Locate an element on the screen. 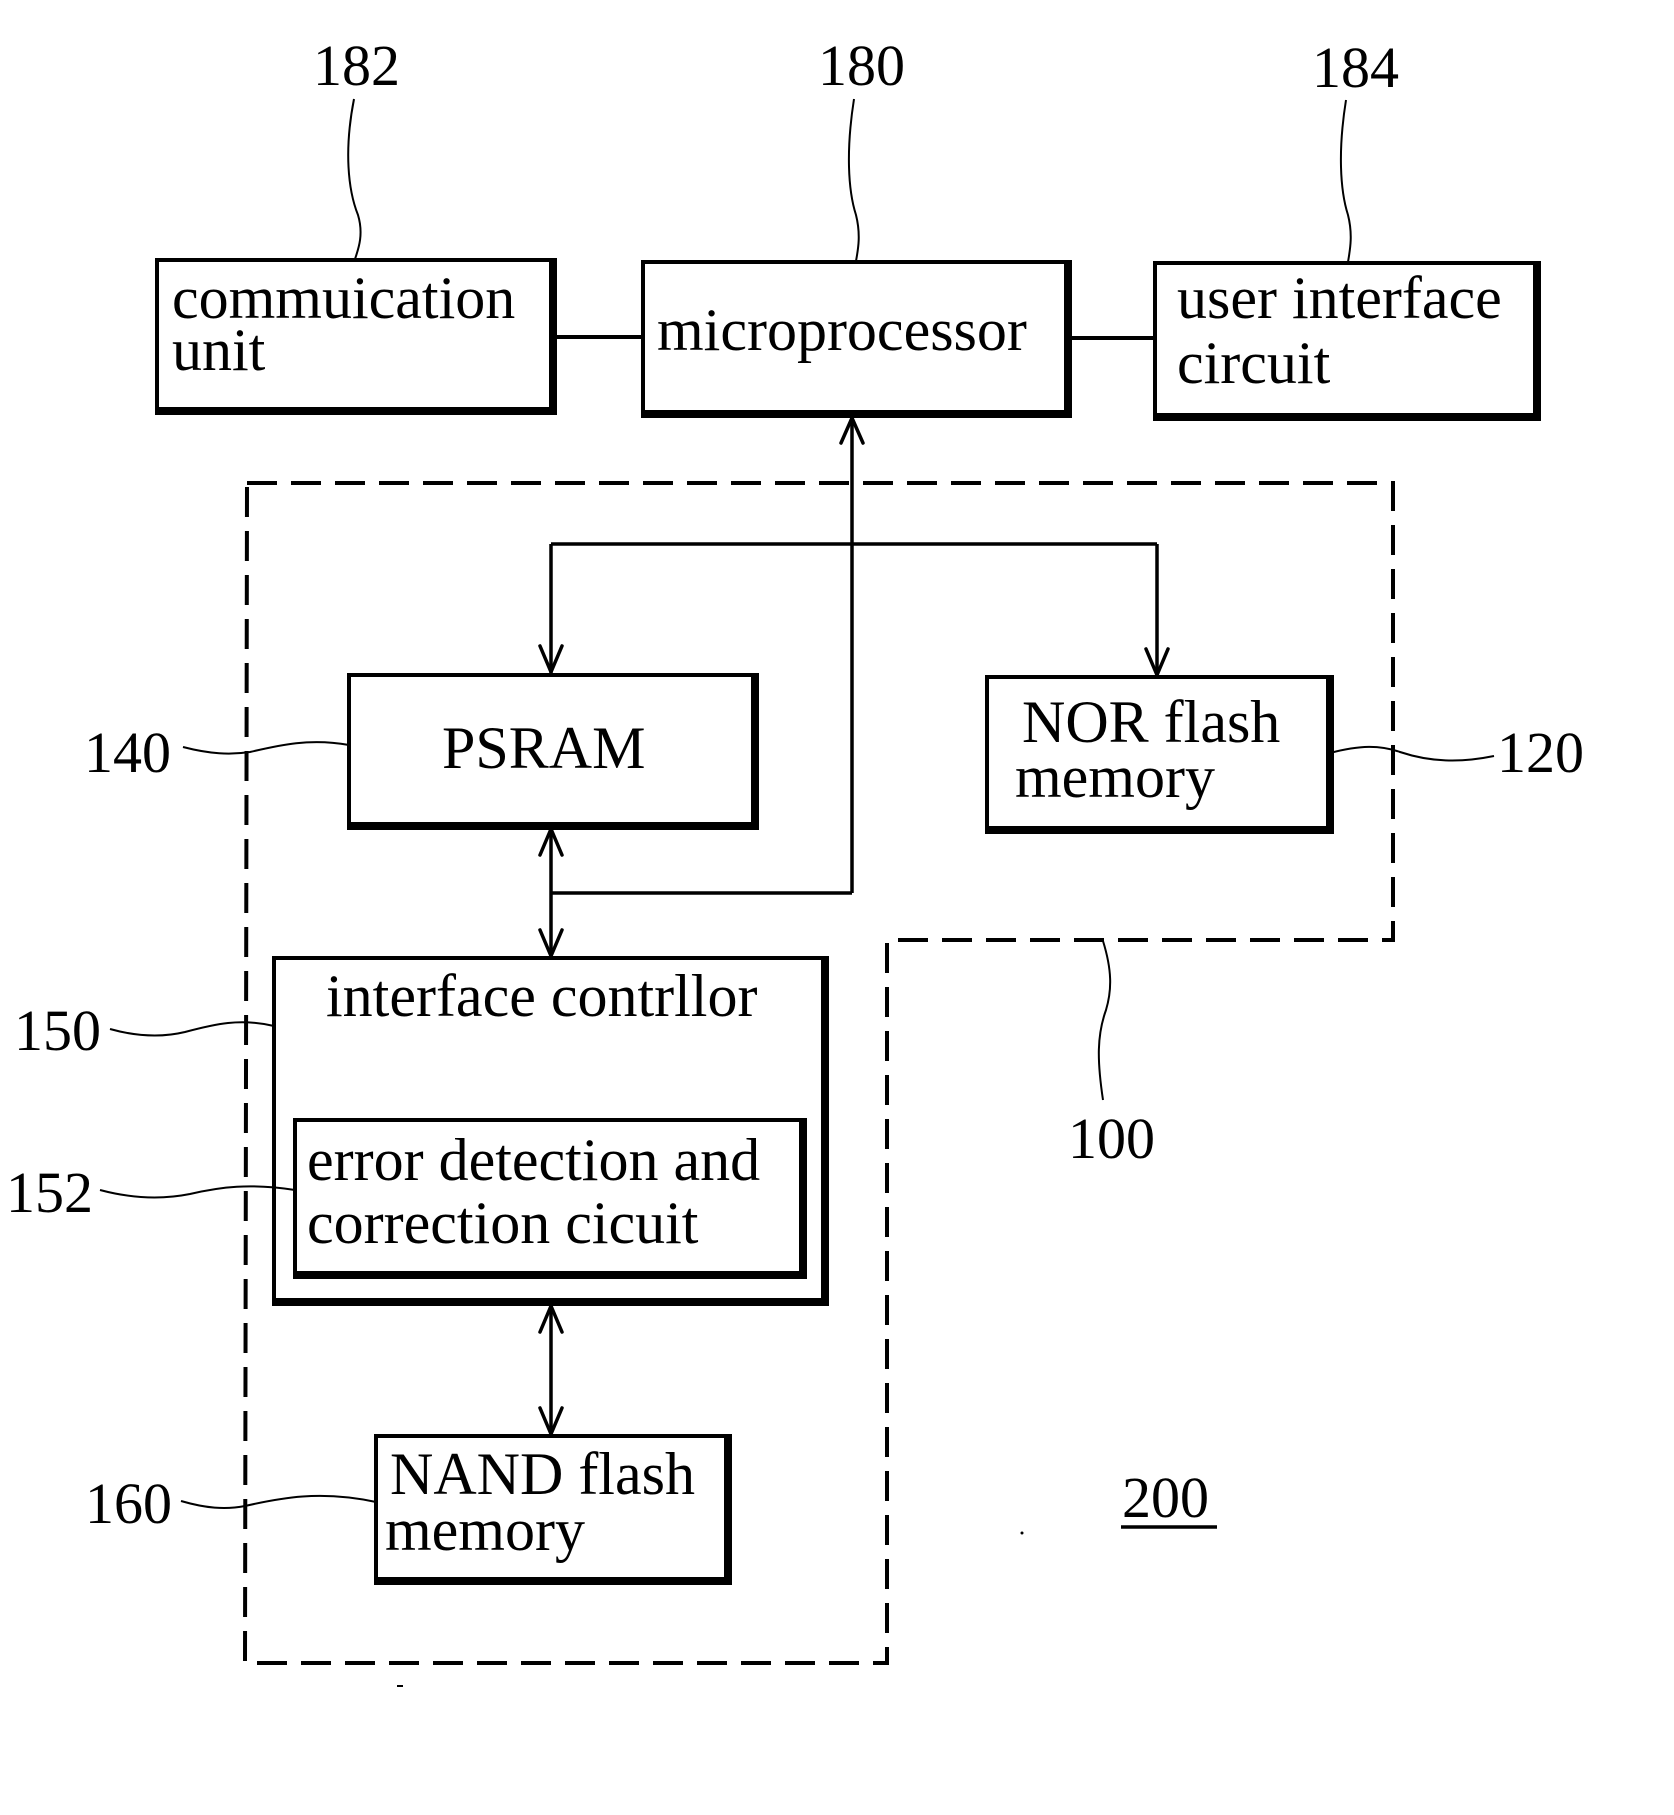 The height and width of the screenshot is (1815, 1674). microprocessor-label: microprocessor is located at coordinates (842, 330).